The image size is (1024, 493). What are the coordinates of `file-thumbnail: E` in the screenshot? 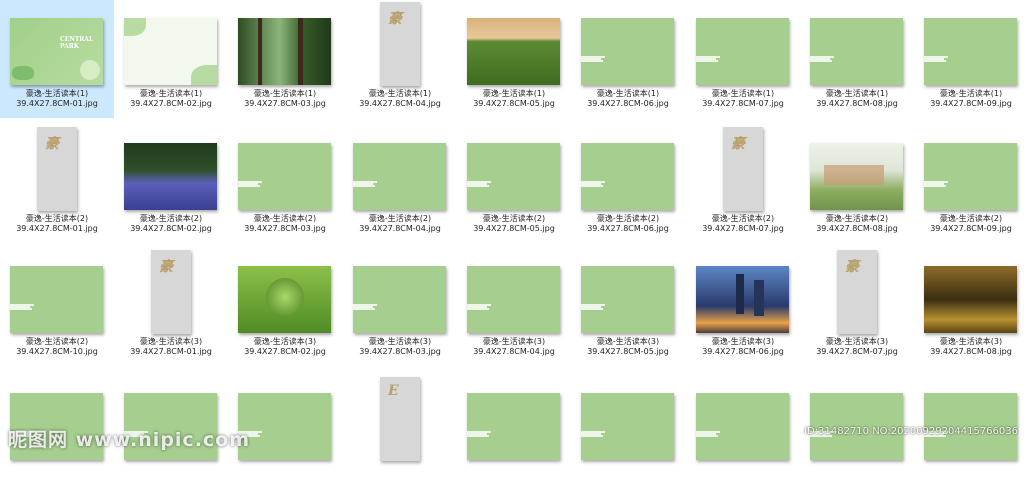 It's located at (400, 419).